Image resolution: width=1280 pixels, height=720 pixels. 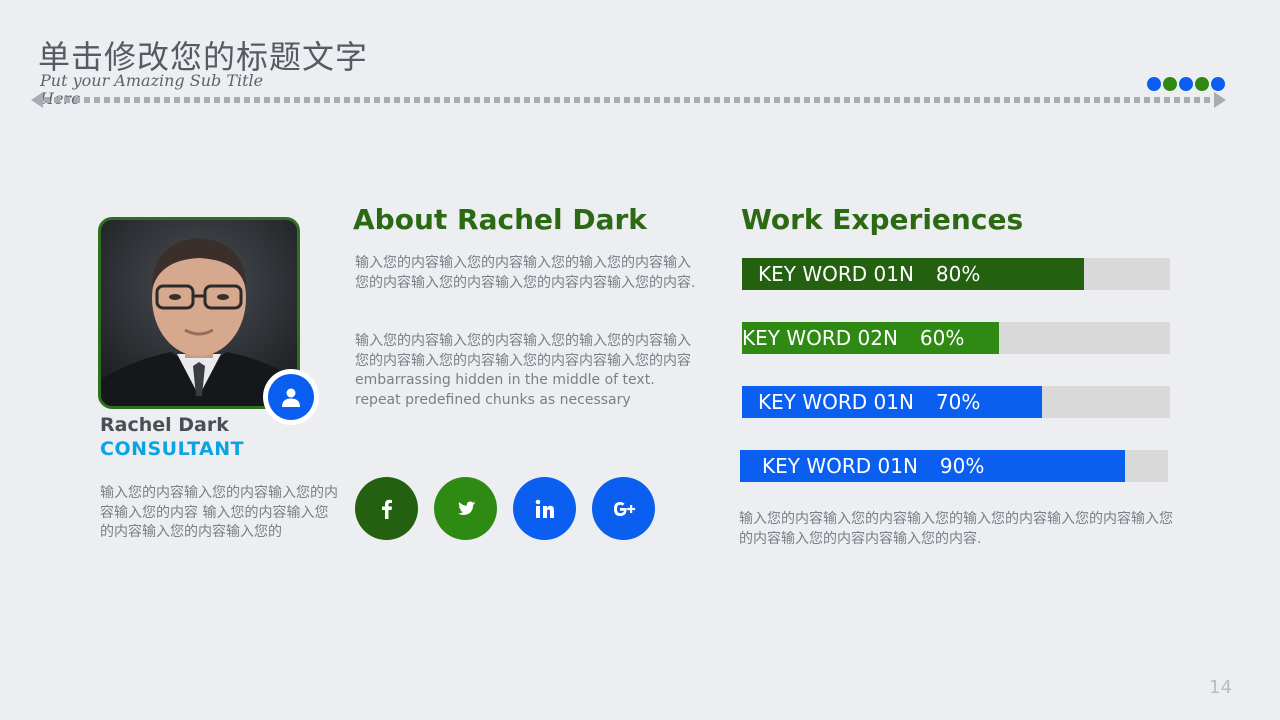 I want to click on skill-value: 80%, so click(x=958, y=274).